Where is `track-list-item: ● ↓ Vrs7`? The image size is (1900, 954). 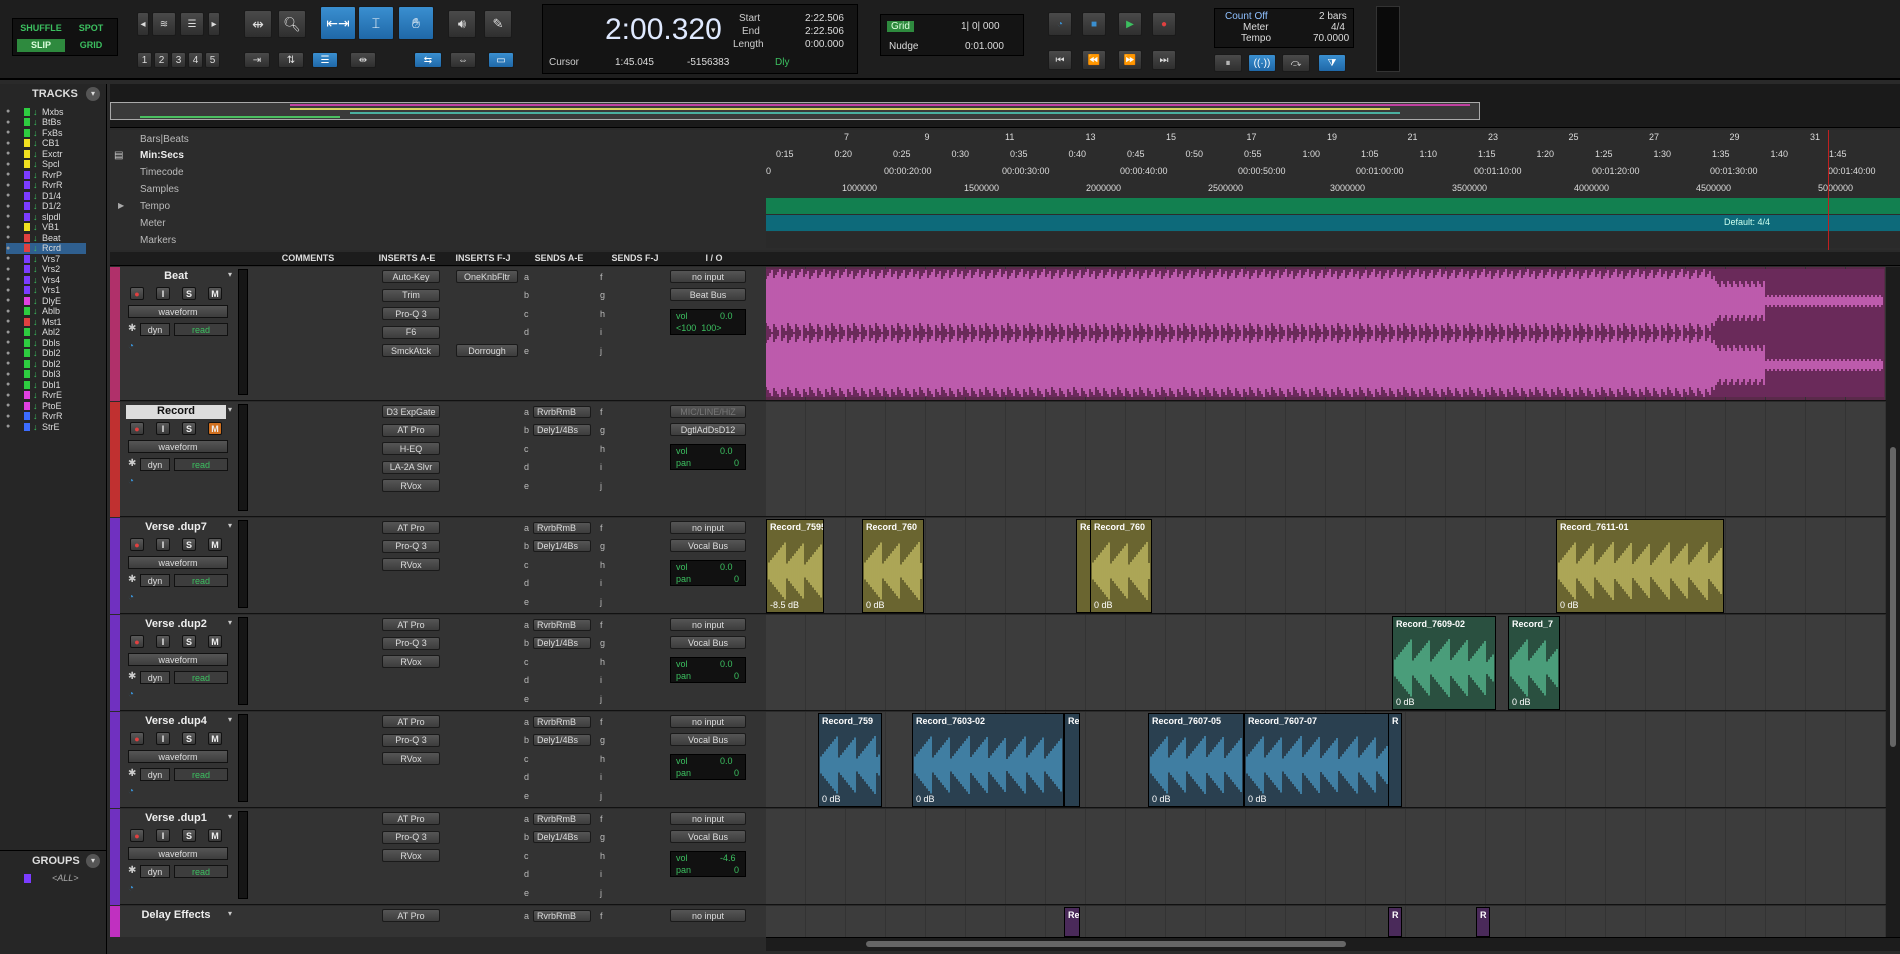
track-list-item: ● ↓ Vrs7 is located at coordinates (46, 258).